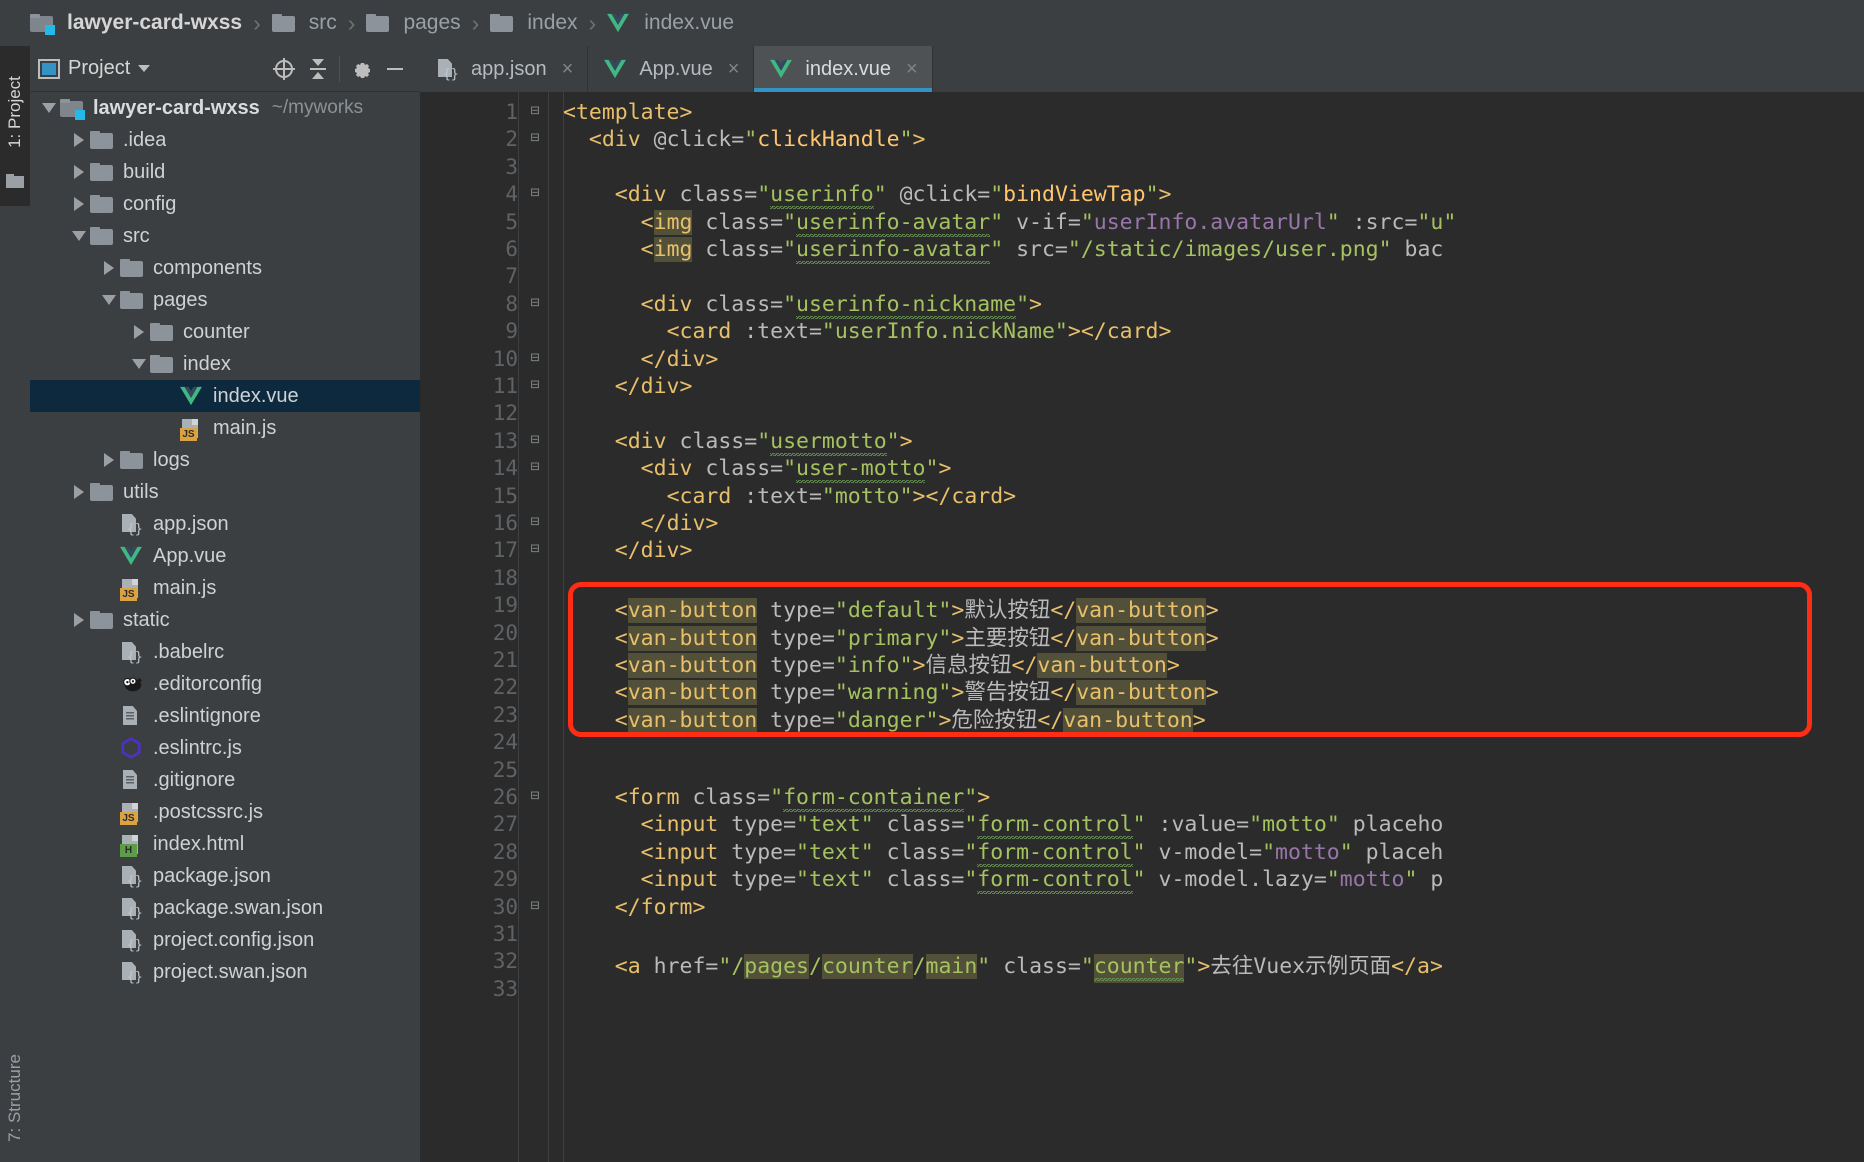 Image resolution: width=1864 pixels, height=1162 pixels. I want to click on tree-item-logs: logs, so click(225, 460).